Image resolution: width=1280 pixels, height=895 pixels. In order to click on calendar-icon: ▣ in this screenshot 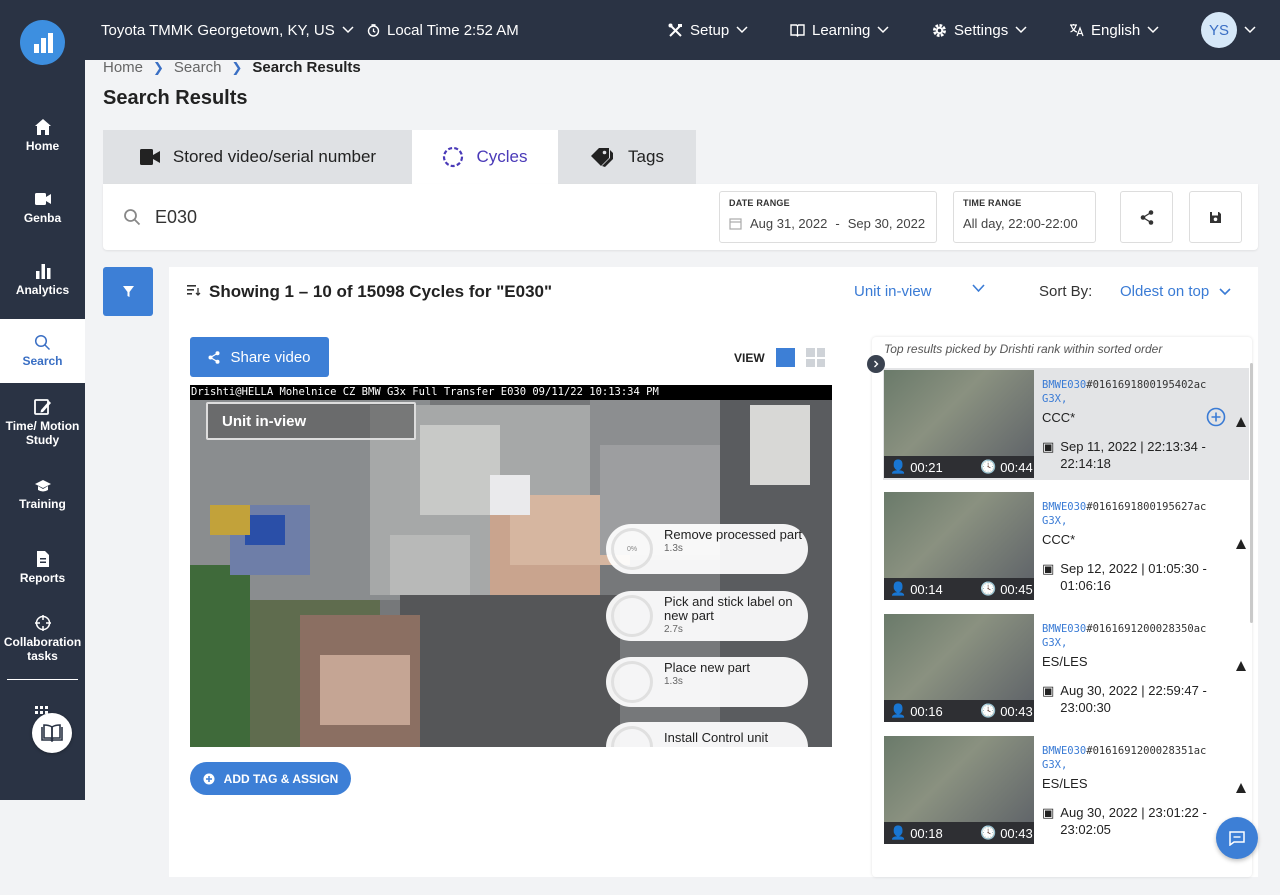, I will do `click(1048, 812)`.